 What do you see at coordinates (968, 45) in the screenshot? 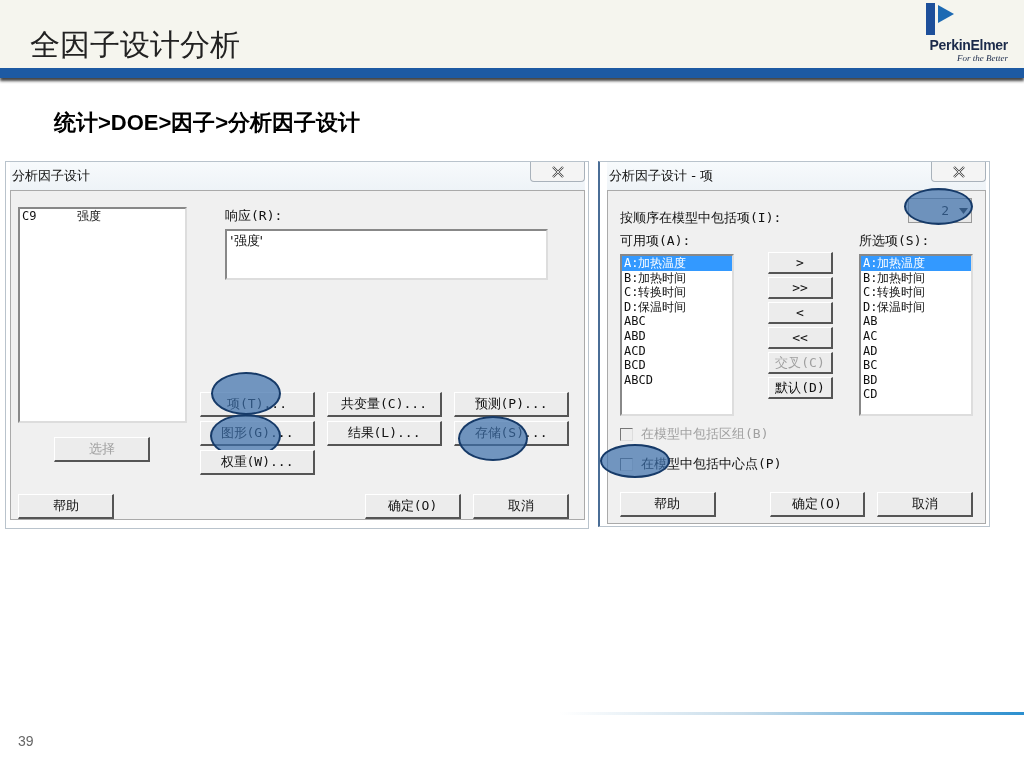
I see `logo-name: PerkinElmer` at bounding box center [968, 45].